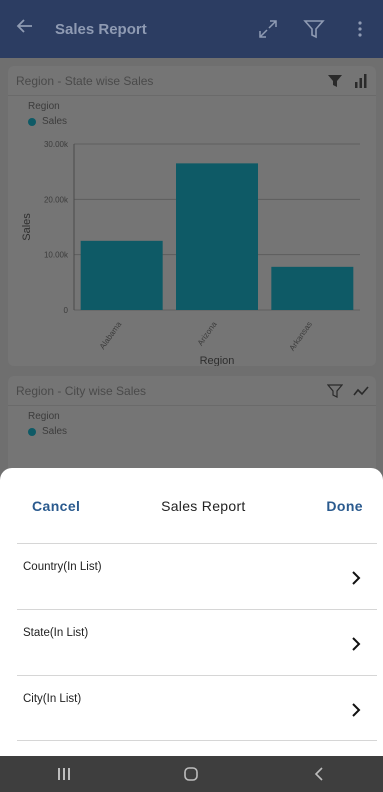 The width and height of the screenshot is (383, 792). What do you see at coordinates (203, 505) in the screenshot?
I see `sheet-title: Sales Report` at bounding box center [203, 505].